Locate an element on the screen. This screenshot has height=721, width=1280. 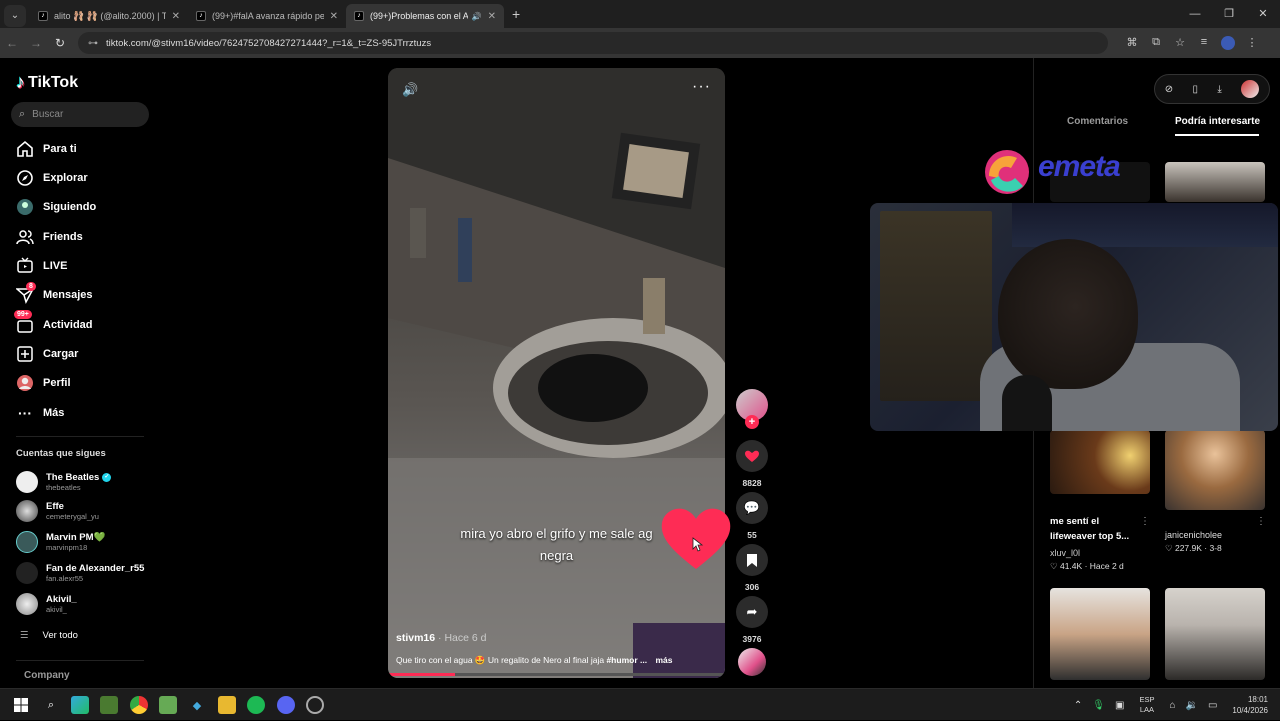
network-icon: ⌂ is located at coordinates (1172, 705).